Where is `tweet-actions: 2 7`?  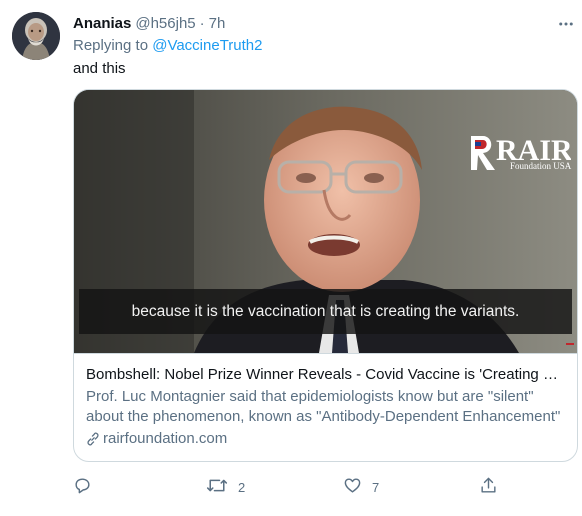 tweet-actions: 2 7 is located at coordinates (293, 487).